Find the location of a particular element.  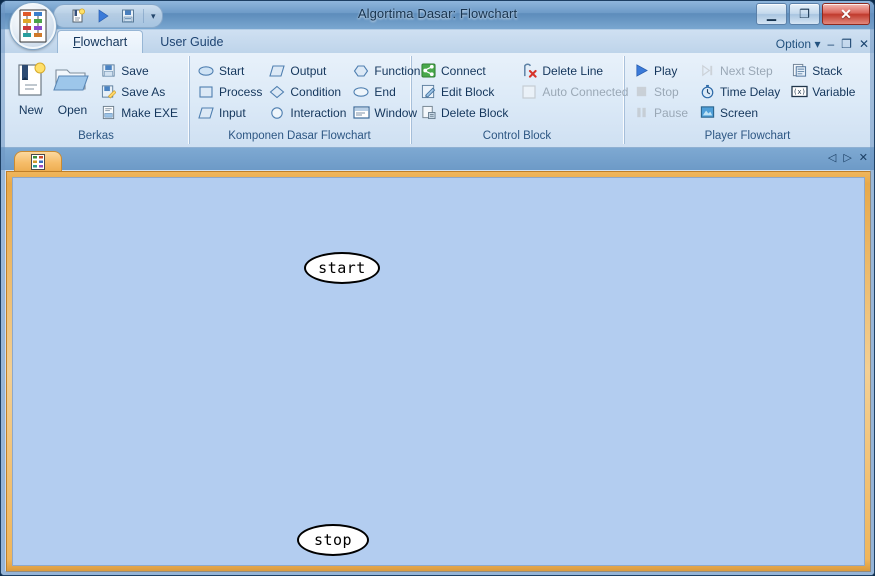

diamond-shape-icon is located at coordinates (277, 91).